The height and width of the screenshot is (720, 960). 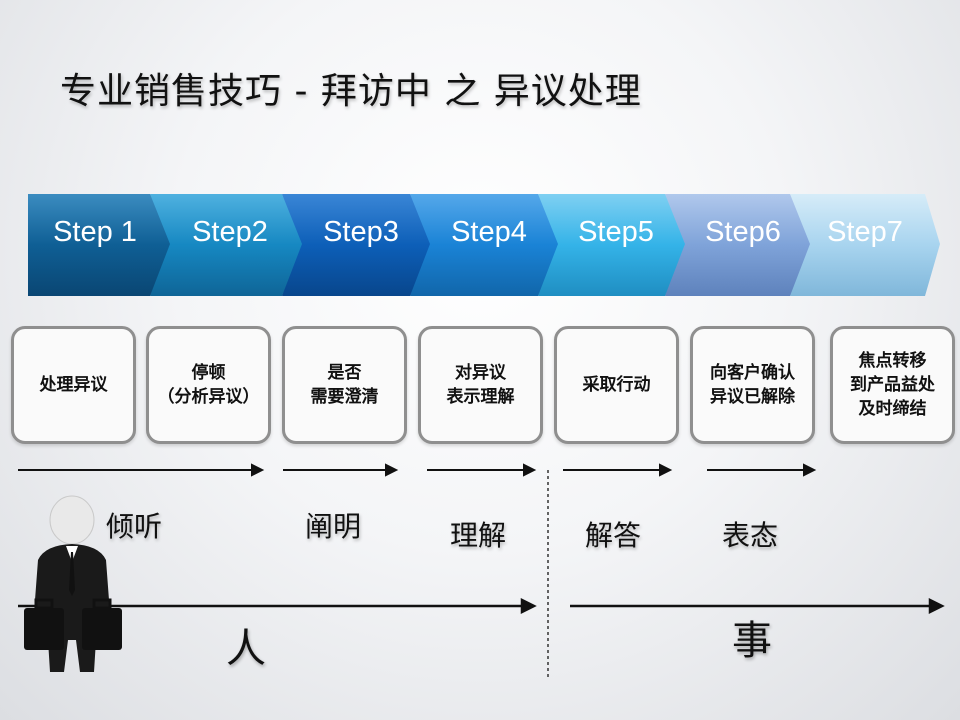 What do you see at coordinates (616, 385) in the screenshot?
I see `step-box-5: 采取行动` at bounding box center [616, 385].